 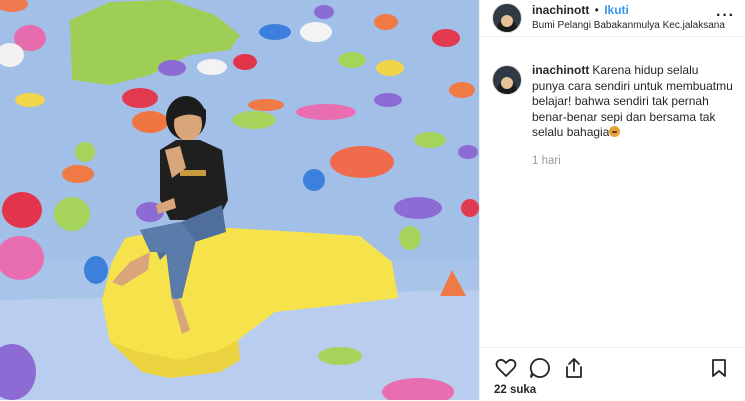 I want to click on username-link: inachinott, so click(x=560, y=10).